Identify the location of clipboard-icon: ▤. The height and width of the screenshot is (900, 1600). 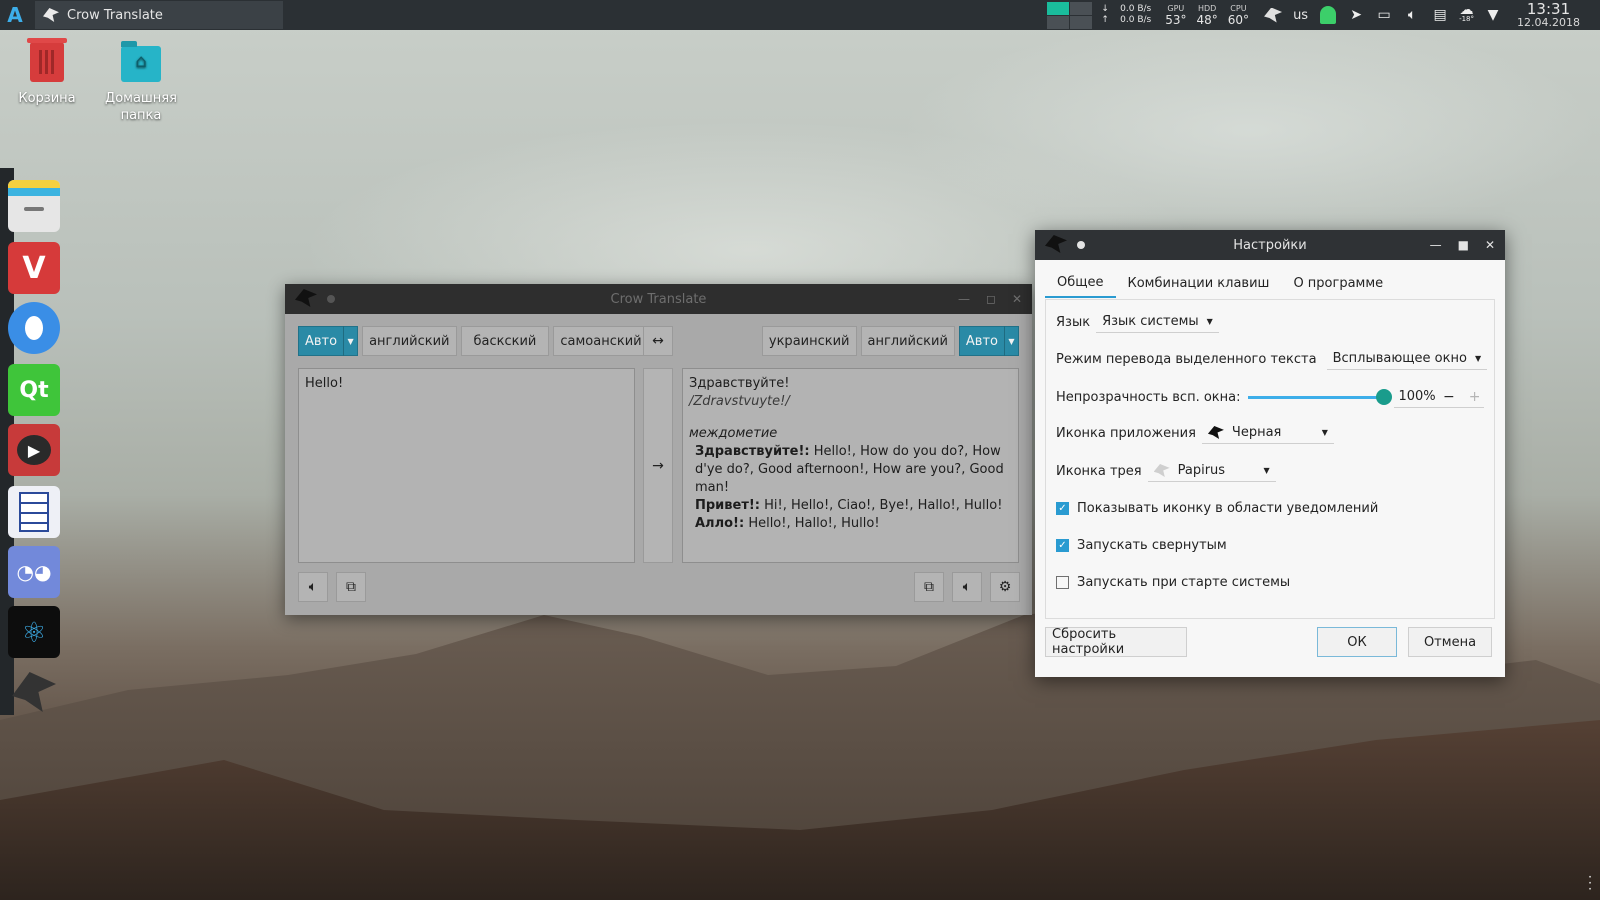
(1440, 15).